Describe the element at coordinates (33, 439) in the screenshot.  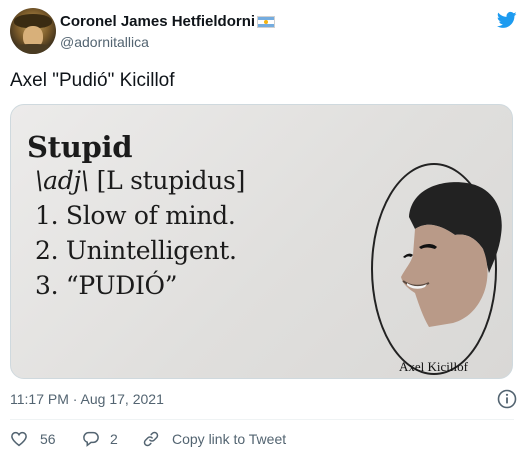
I see `like-button: 56` at that location.